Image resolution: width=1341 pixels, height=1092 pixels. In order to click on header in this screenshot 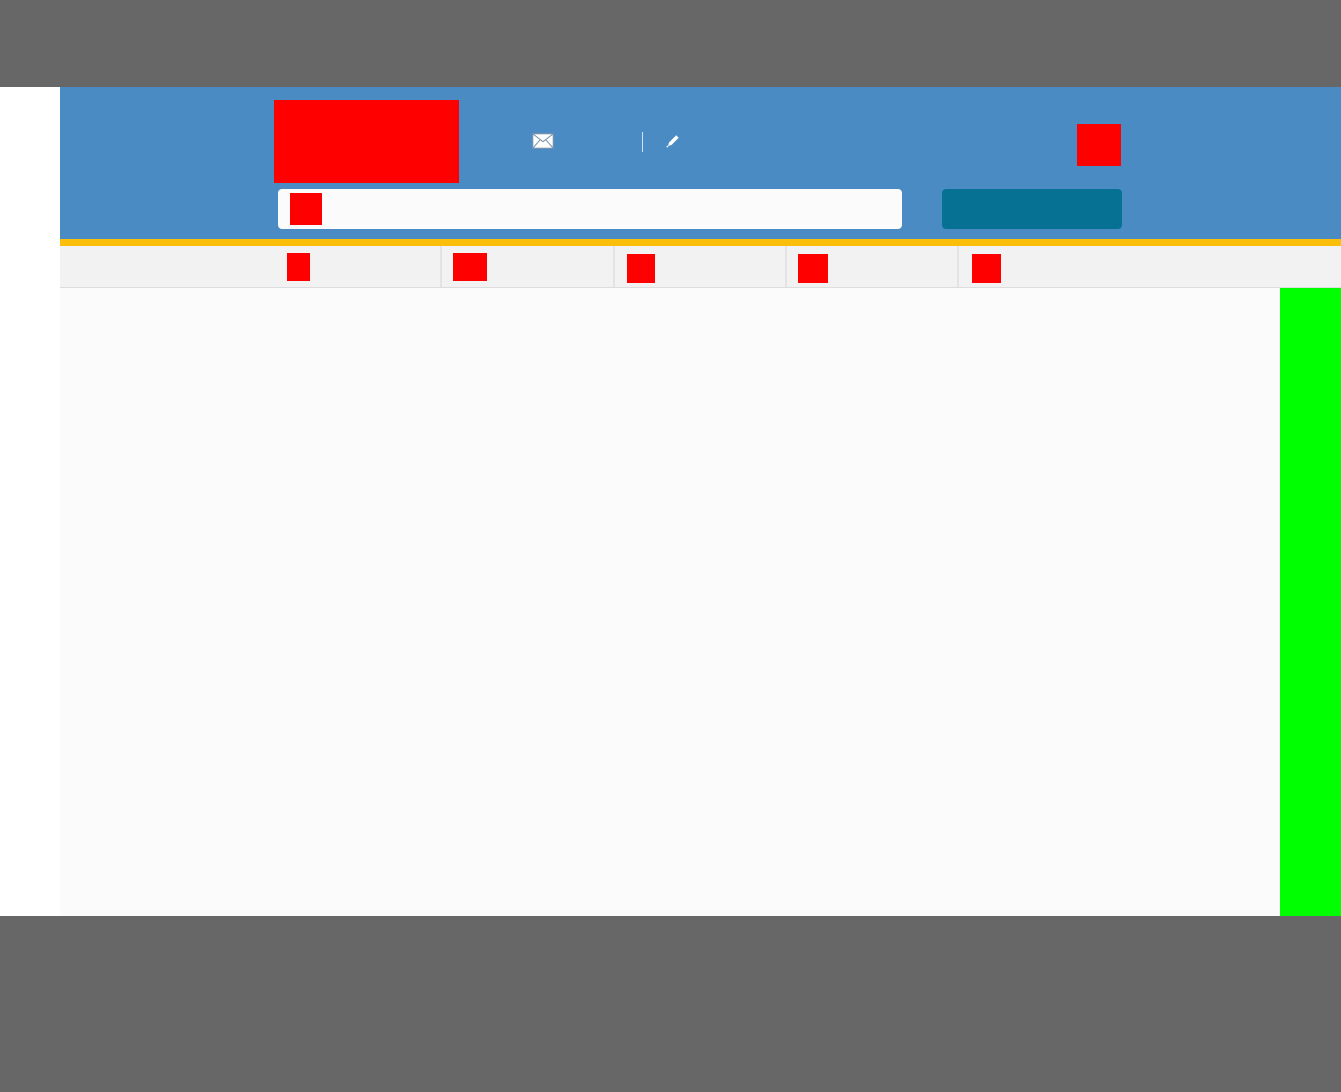, I will do `click(700, 163)`.